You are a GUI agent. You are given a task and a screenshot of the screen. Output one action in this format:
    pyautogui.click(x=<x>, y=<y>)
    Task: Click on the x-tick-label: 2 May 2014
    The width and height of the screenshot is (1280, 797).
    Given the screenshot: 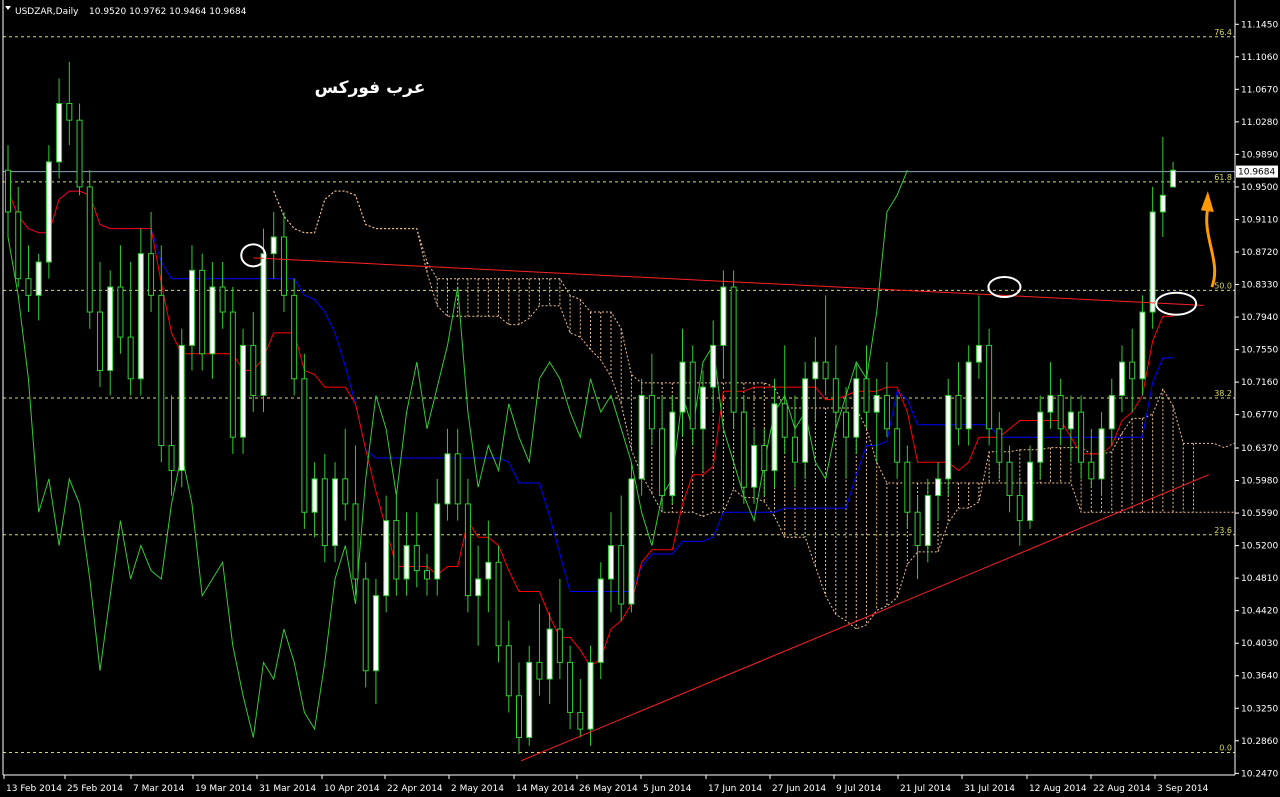 What is the action you would take?
    pyautogui.click(x=477, y=789)
    